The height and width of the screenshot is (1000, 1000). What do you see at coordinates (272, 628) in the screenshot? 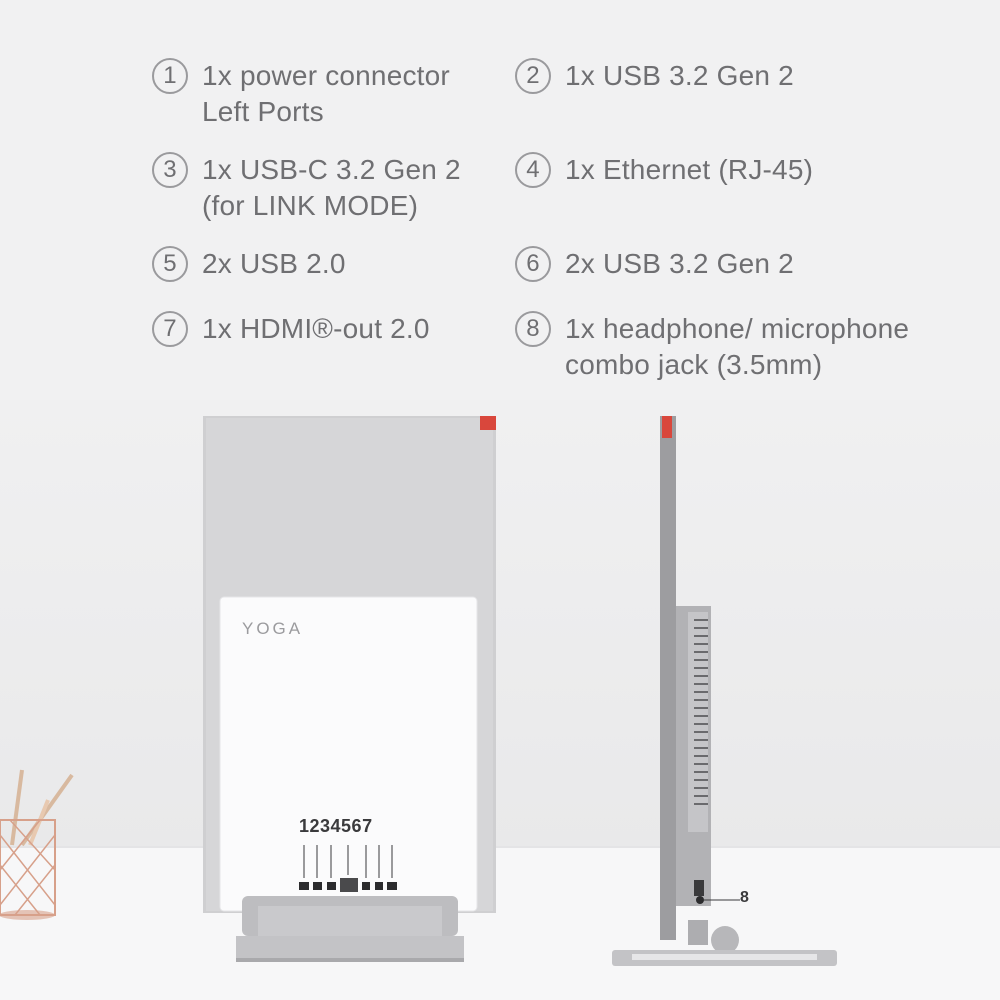
I see `yoga-logo: YOGA` at bounding box center [272, 628].